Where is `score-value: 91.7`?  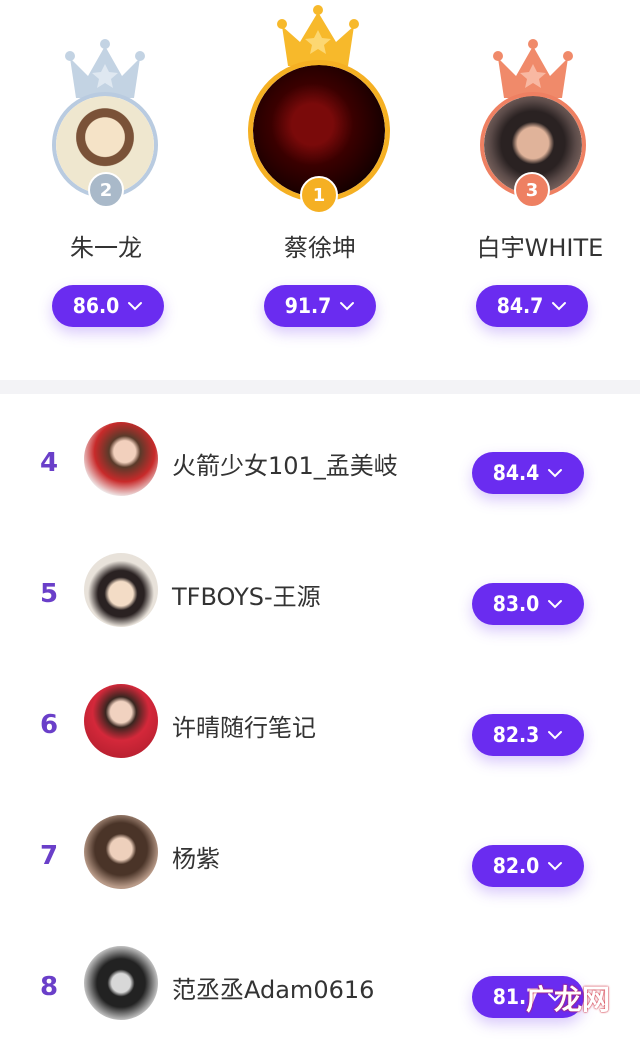 score-value: 91.7 is located at coordinates (308, 306).